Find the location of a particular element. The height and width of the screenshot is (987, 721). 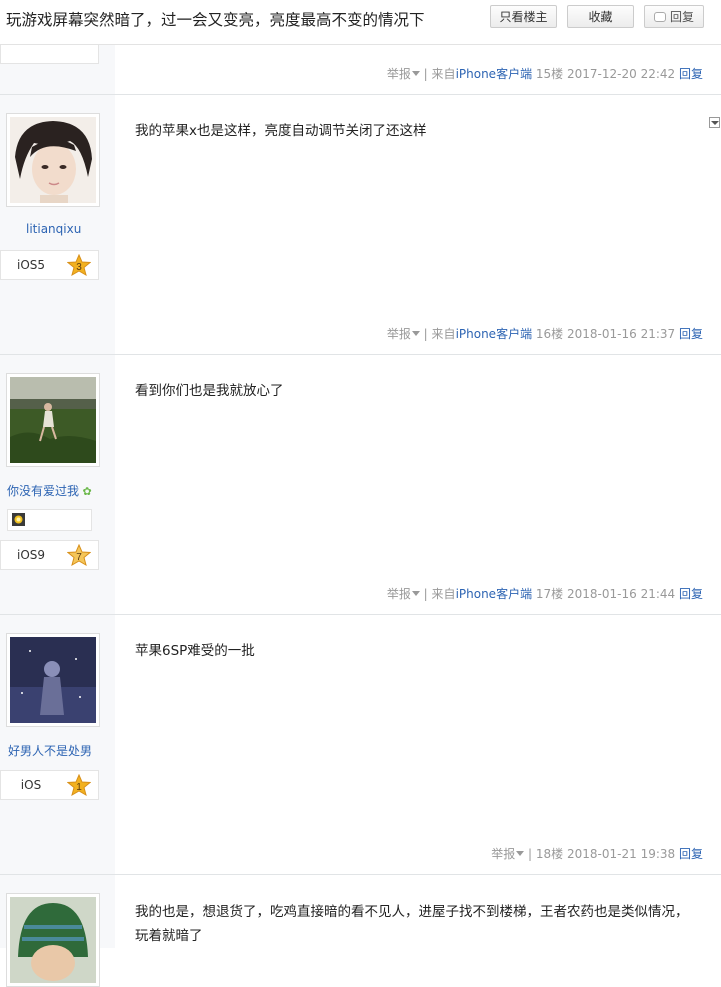

level-star-icon: 1 is located at coordinates (79, 785).